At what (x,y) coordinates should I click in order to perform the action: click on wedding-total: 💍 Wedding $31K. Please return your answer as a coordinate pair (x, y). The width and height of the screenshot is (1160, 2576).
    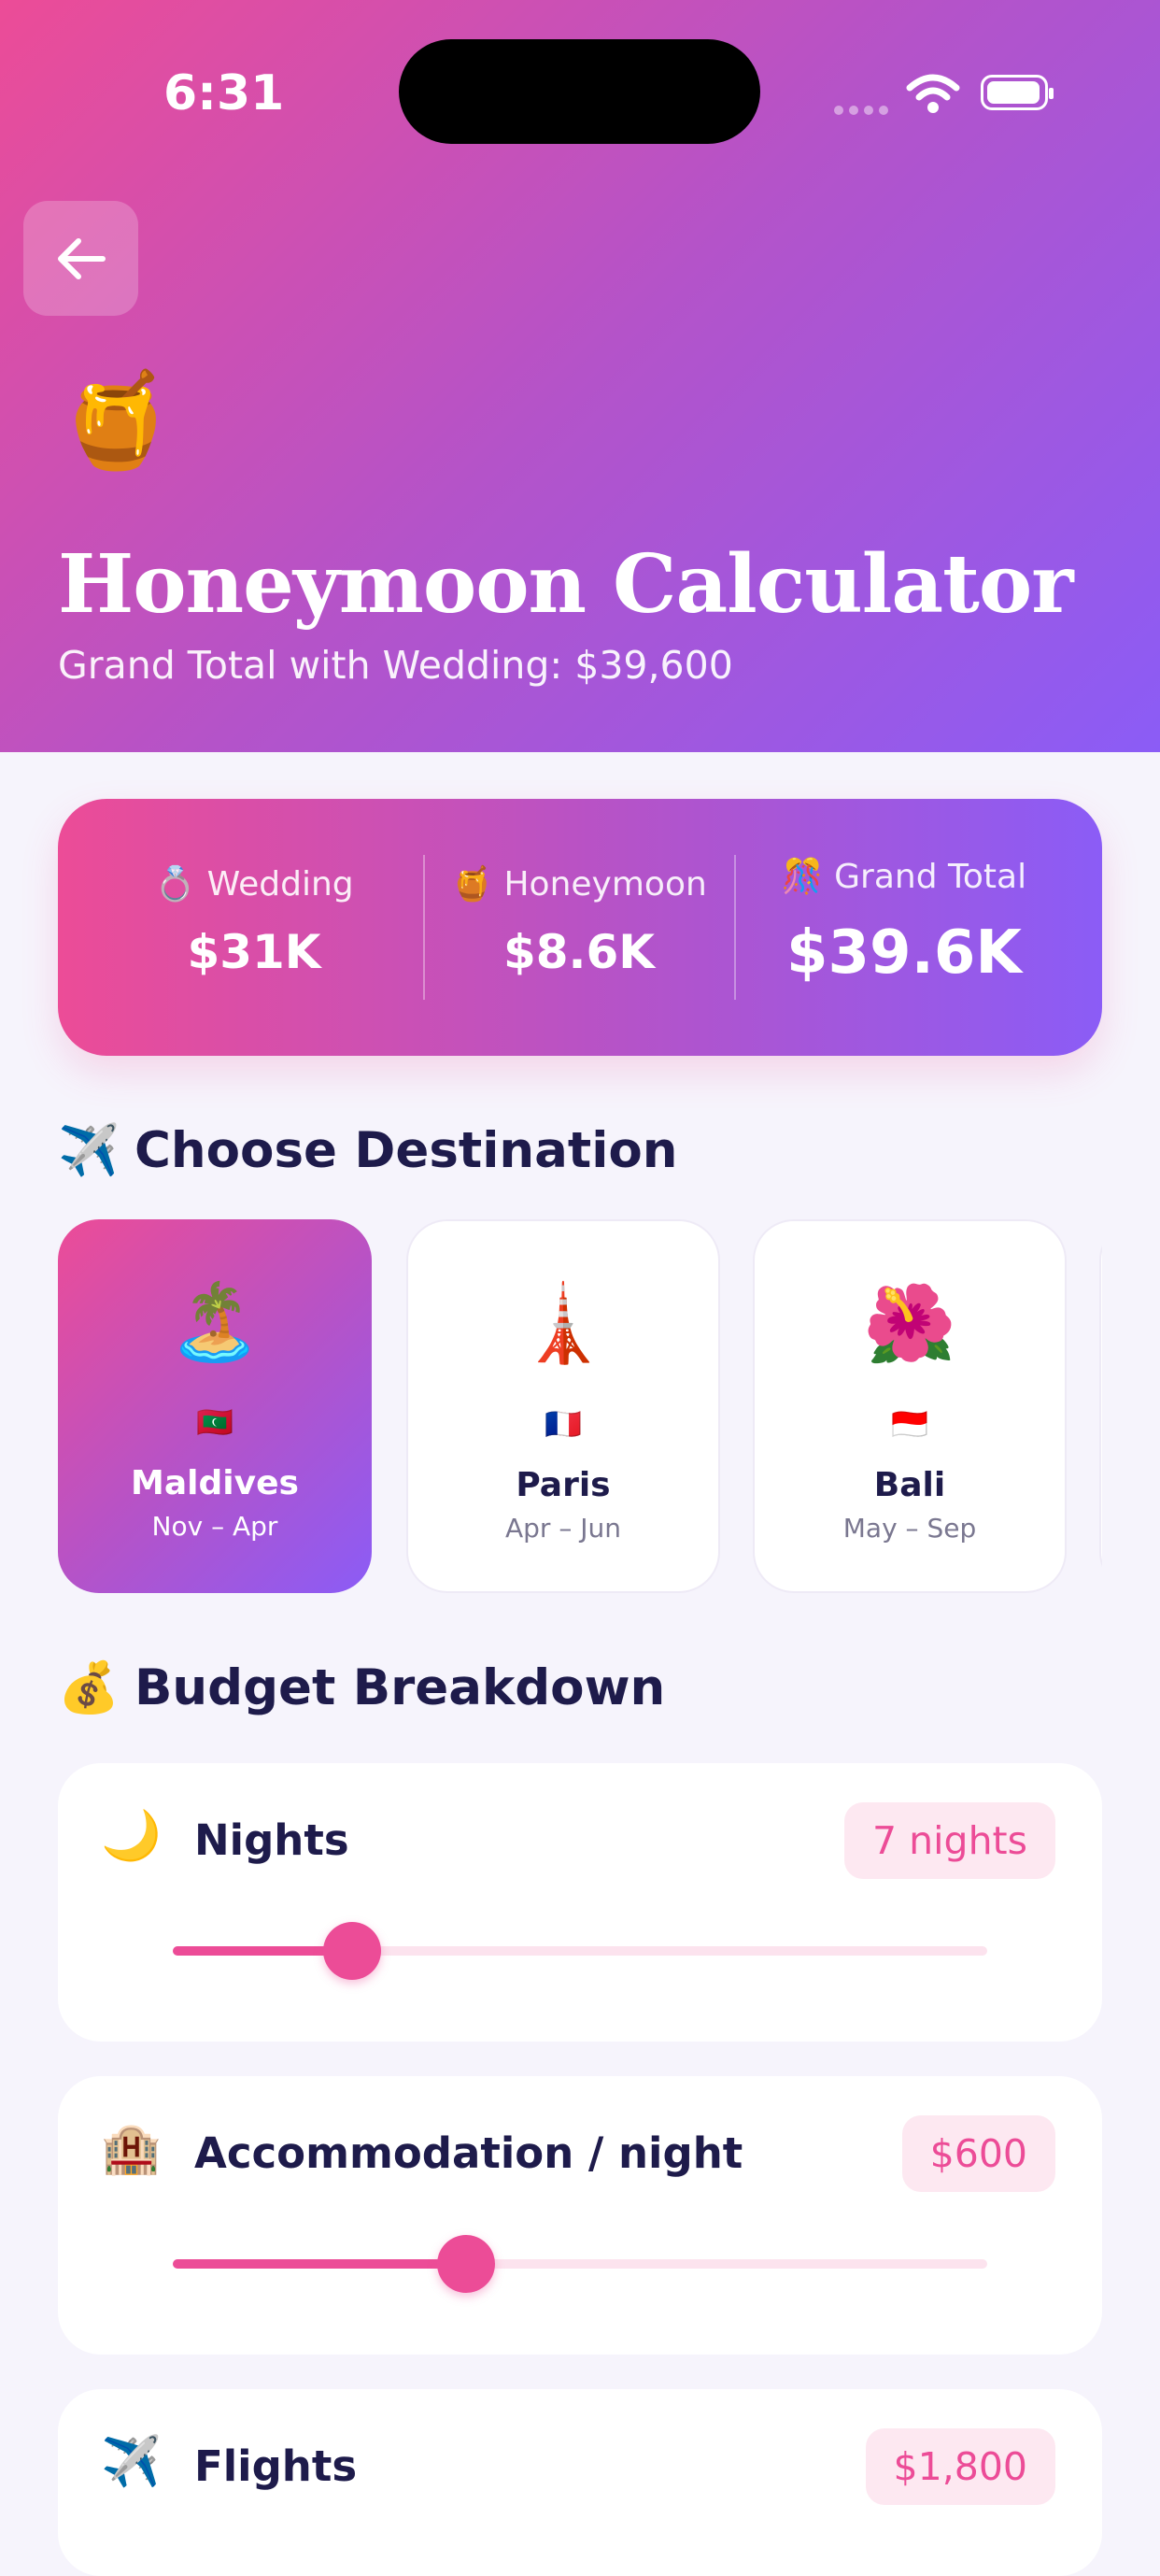
    Looking at the image, I should click on (254, 928).